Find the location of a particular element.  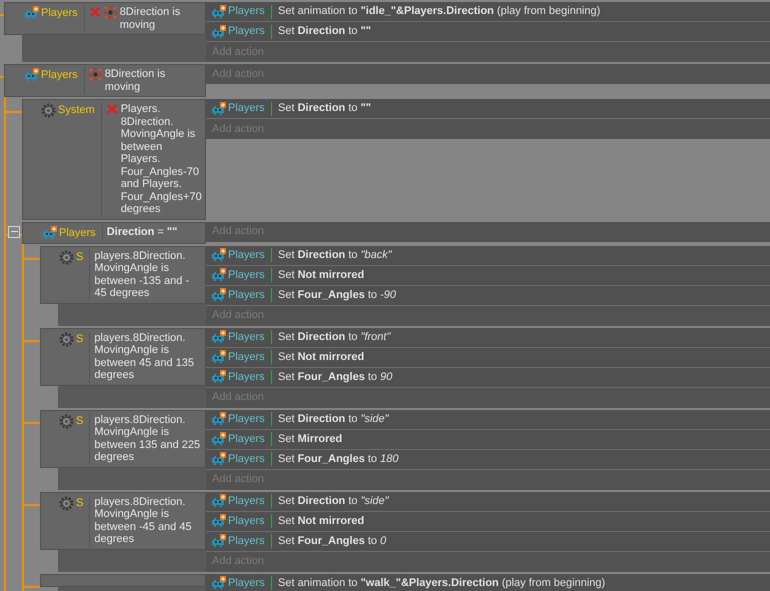

action-text: Set Four_Angles to 90 is located at coordinates (334, 377).